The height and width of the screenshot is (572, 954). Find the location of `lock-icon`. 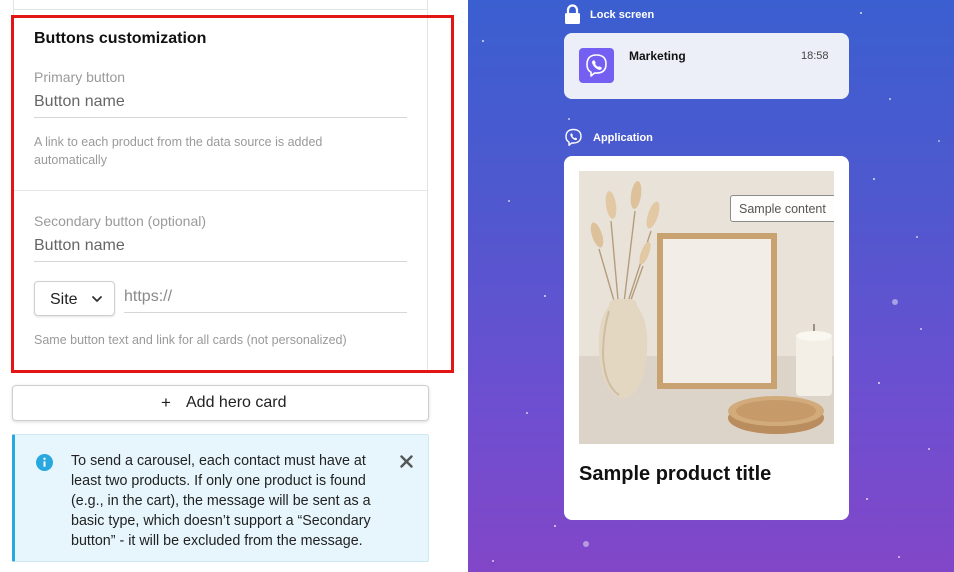

lock-icon is located at coordinates (572, 14).